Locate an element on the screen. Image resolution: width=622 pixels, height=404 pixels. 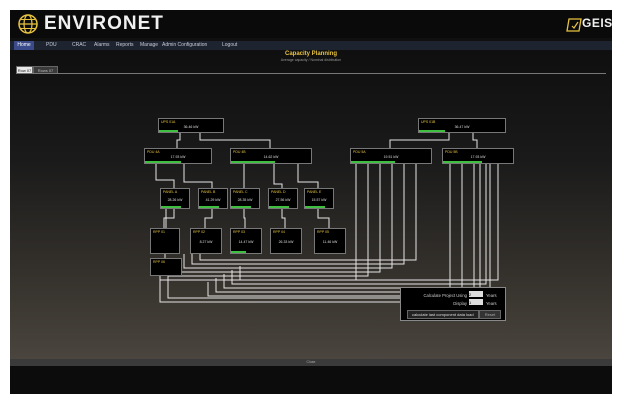
calculate-button: calculate last component data load is located at coordinates (443, 314).